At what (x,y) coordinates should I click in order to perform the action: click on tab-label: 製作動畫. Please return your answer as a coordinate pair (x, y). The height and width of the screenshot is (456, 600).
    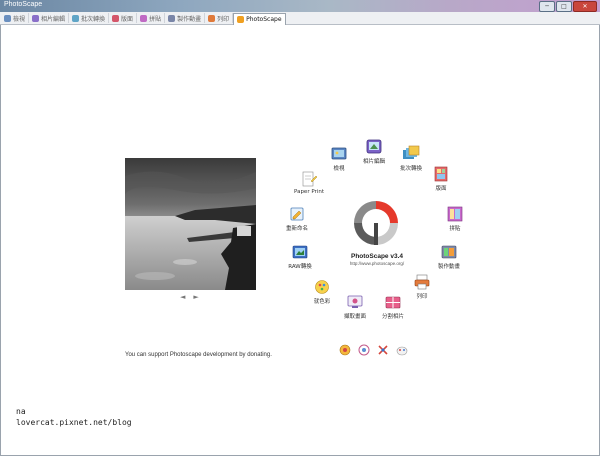
    Looking at the image, I should click on (189, 19).